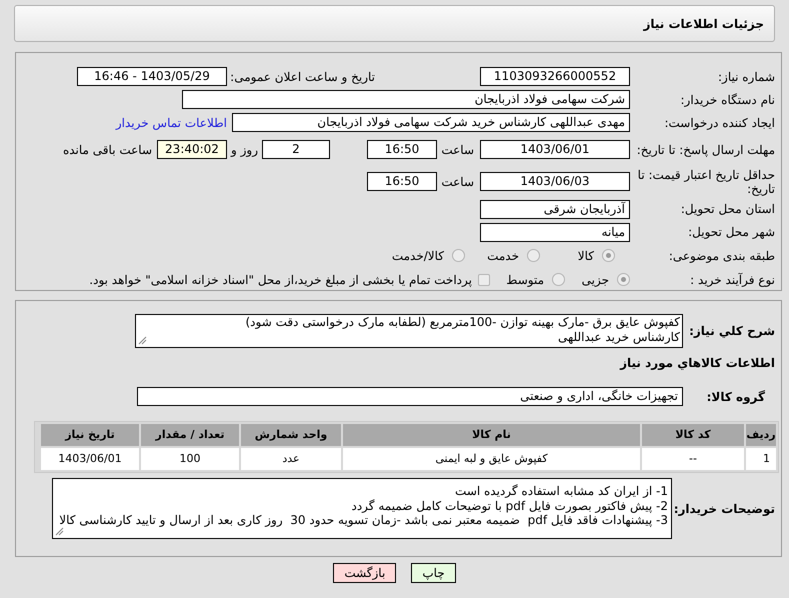 Image resolution: width=789 pixels, height=598 pixels. What do you see at coordinates (736, 397) in the screenshot?
I see `field-label: گروه کالا:` at bounding box center [736, 397].